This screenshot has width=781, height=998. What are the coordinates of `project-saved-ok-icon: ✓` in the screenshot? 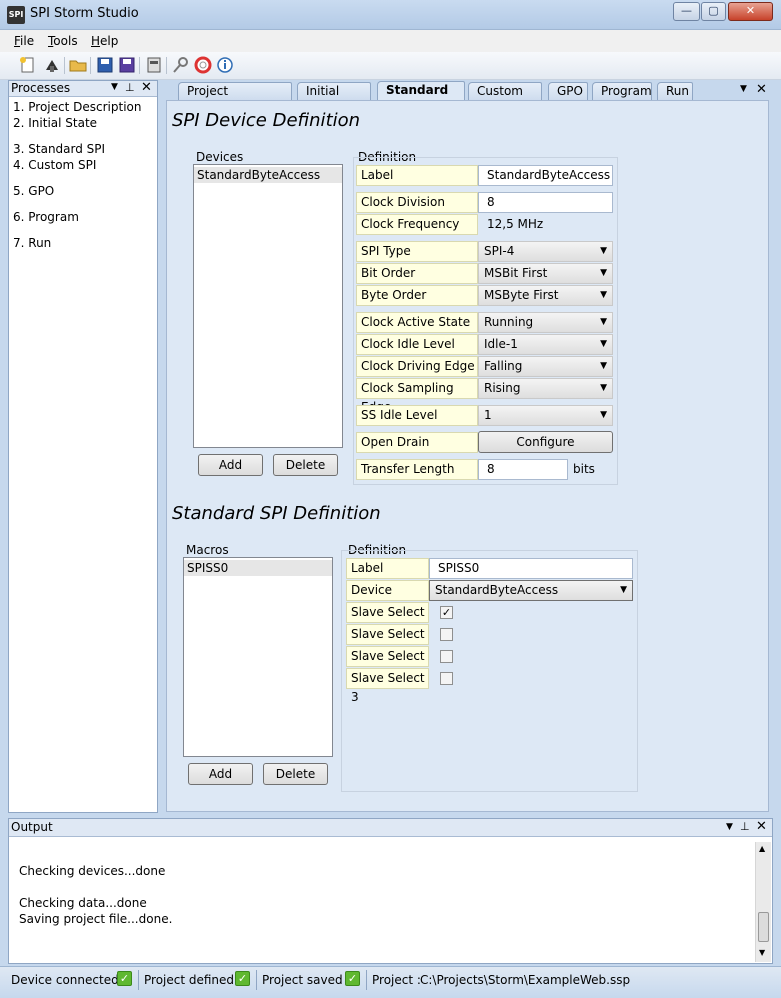 It's located at (352, 978).